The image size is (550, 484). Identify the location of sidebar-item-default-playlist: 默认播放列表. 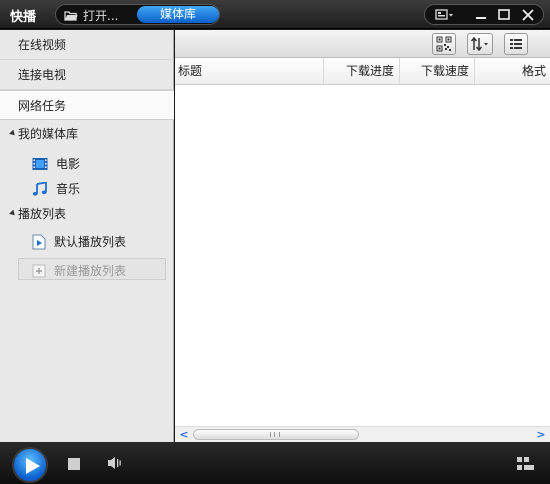
(79, 241).